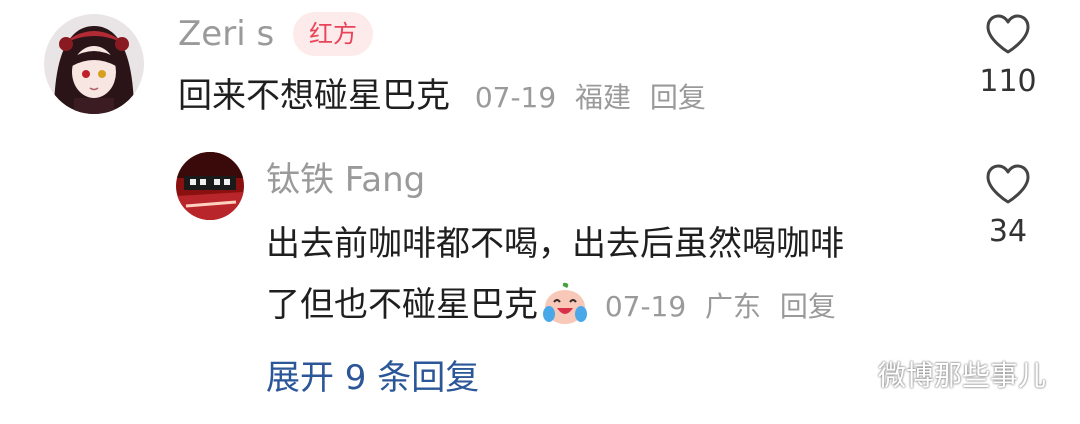 Image resolution: width=1080 pixels, height=424 pixels. What do you see at coordinates (515, 97) in the screenshot?
I see `comment-date: 07-19` at bounding box center [515, 97].